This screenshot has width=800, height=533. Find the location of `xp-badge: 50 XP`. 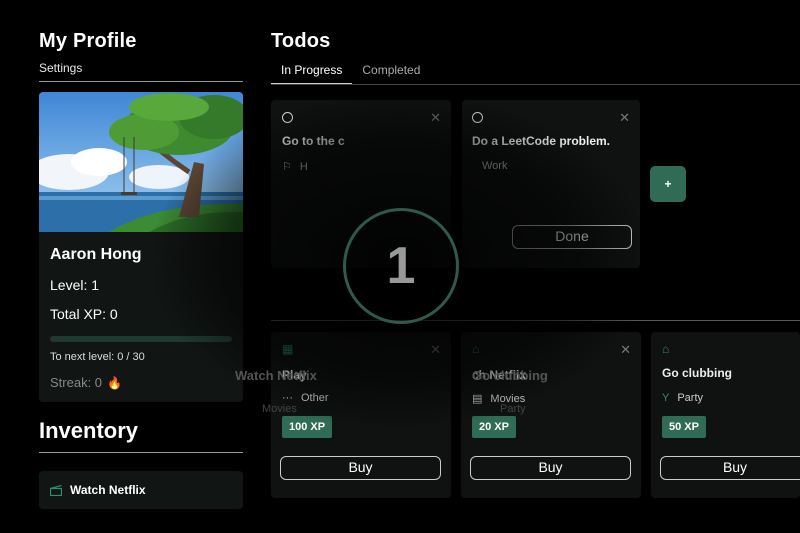

xp-badge: 50 XP is located at coordinates (684, 427).